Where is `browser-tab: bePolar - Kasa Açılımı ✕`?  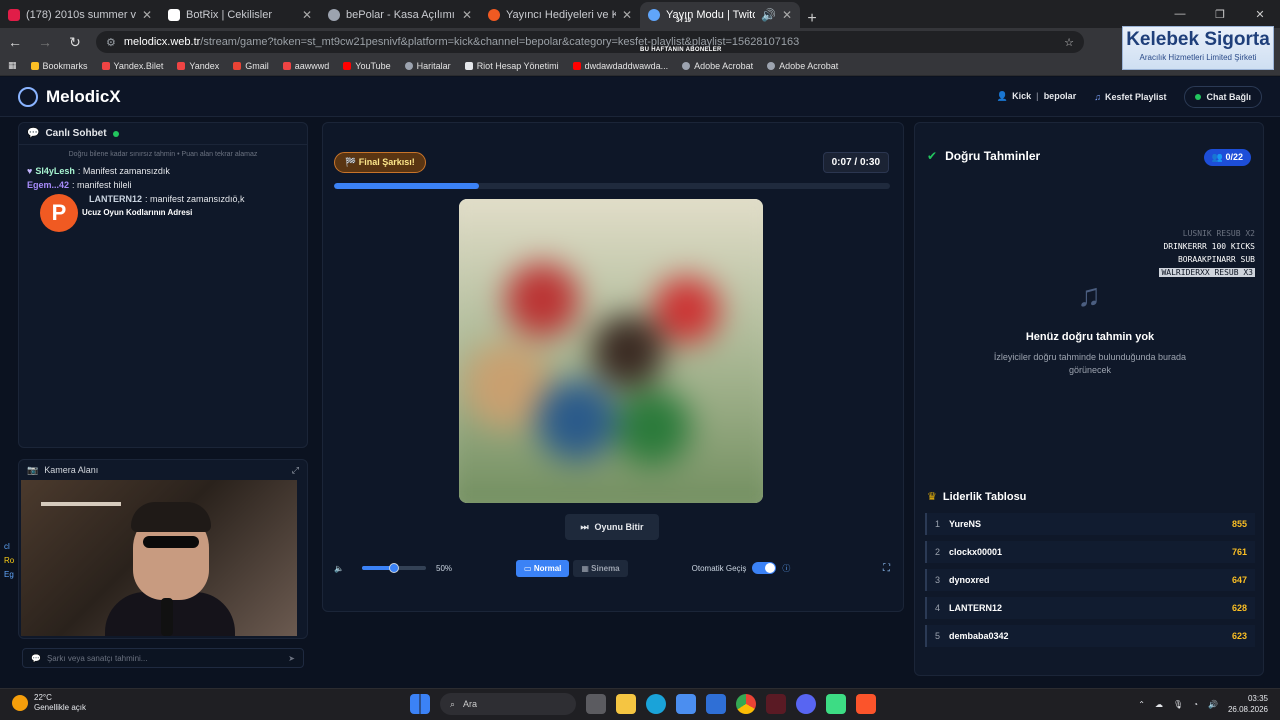
browser-tab: bePolar - Kasa Açılımı ✕ is located at coordinates (400, 15).